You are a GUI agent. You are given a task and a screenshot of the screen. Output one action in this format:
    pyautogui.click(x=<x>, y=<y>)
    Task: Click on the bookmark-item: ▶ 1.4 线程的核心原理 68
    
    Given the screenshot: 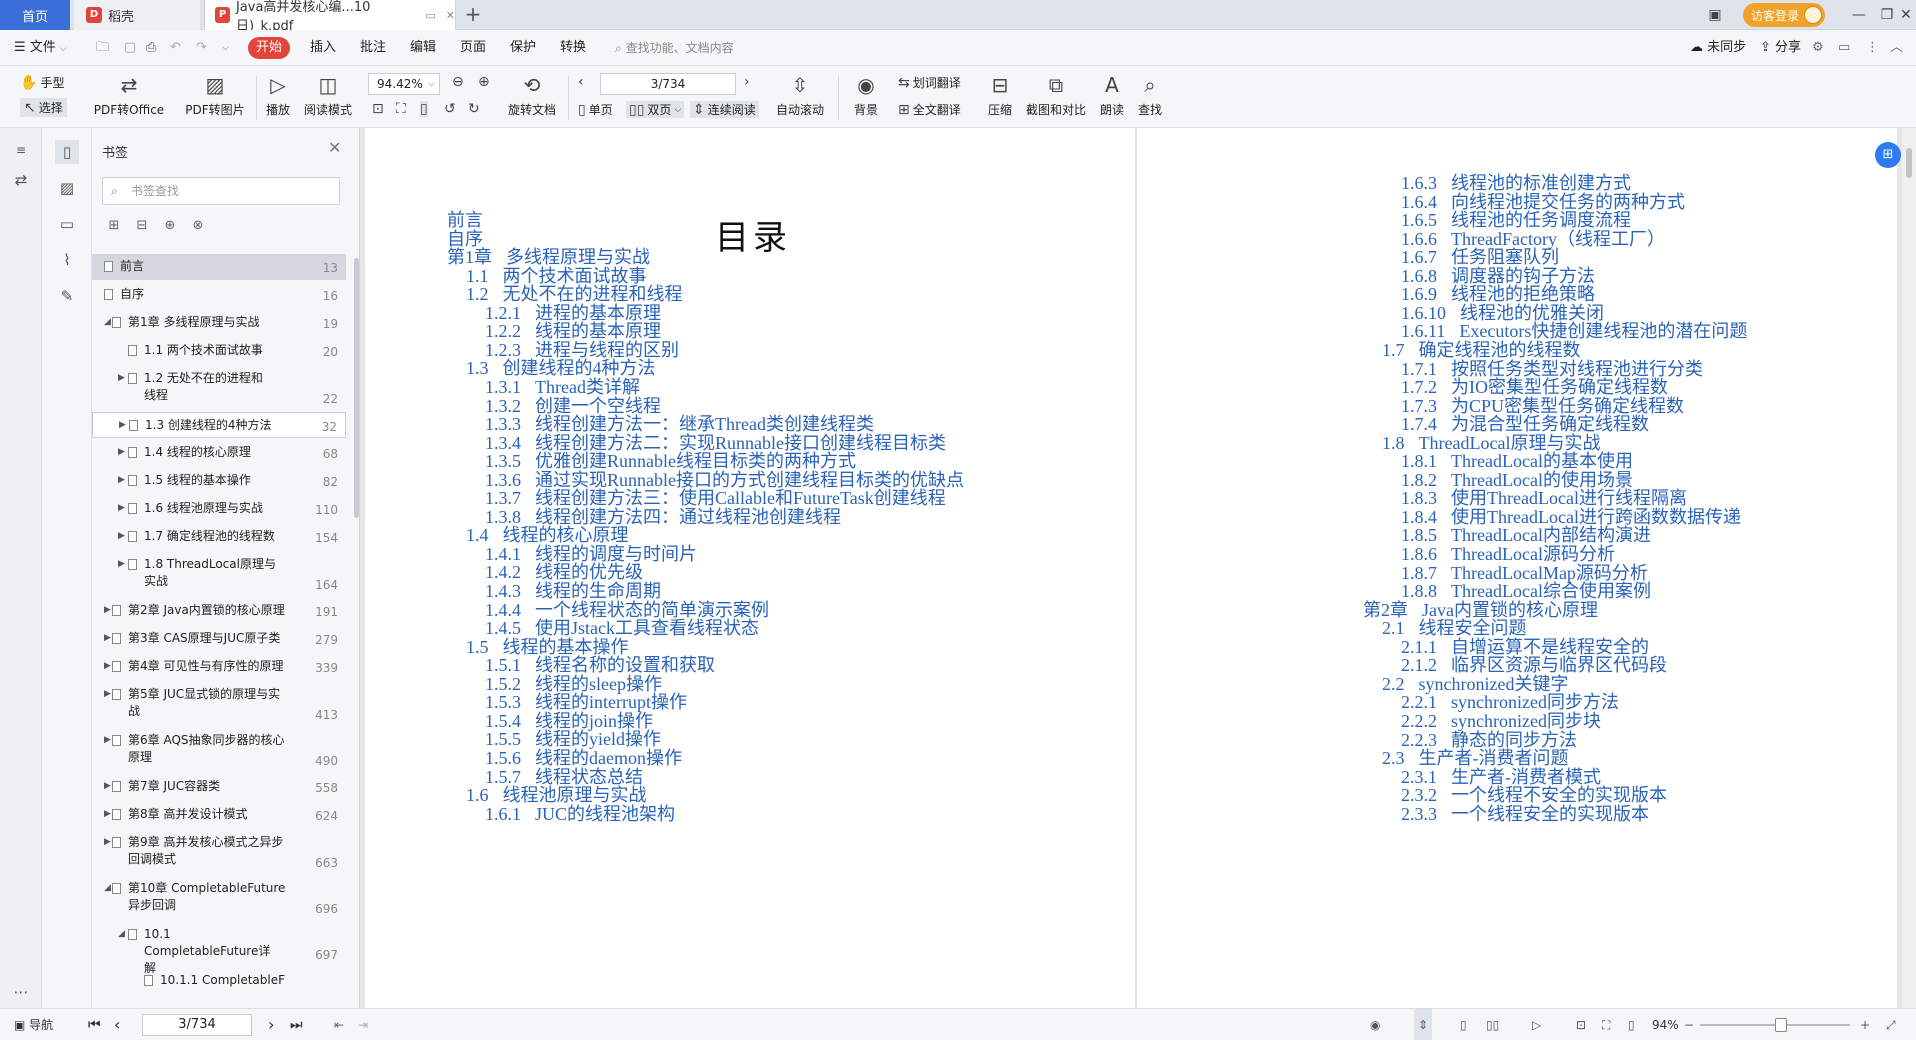 What is the action you would take?
    pyautogui.click(x=219, y=453)
    